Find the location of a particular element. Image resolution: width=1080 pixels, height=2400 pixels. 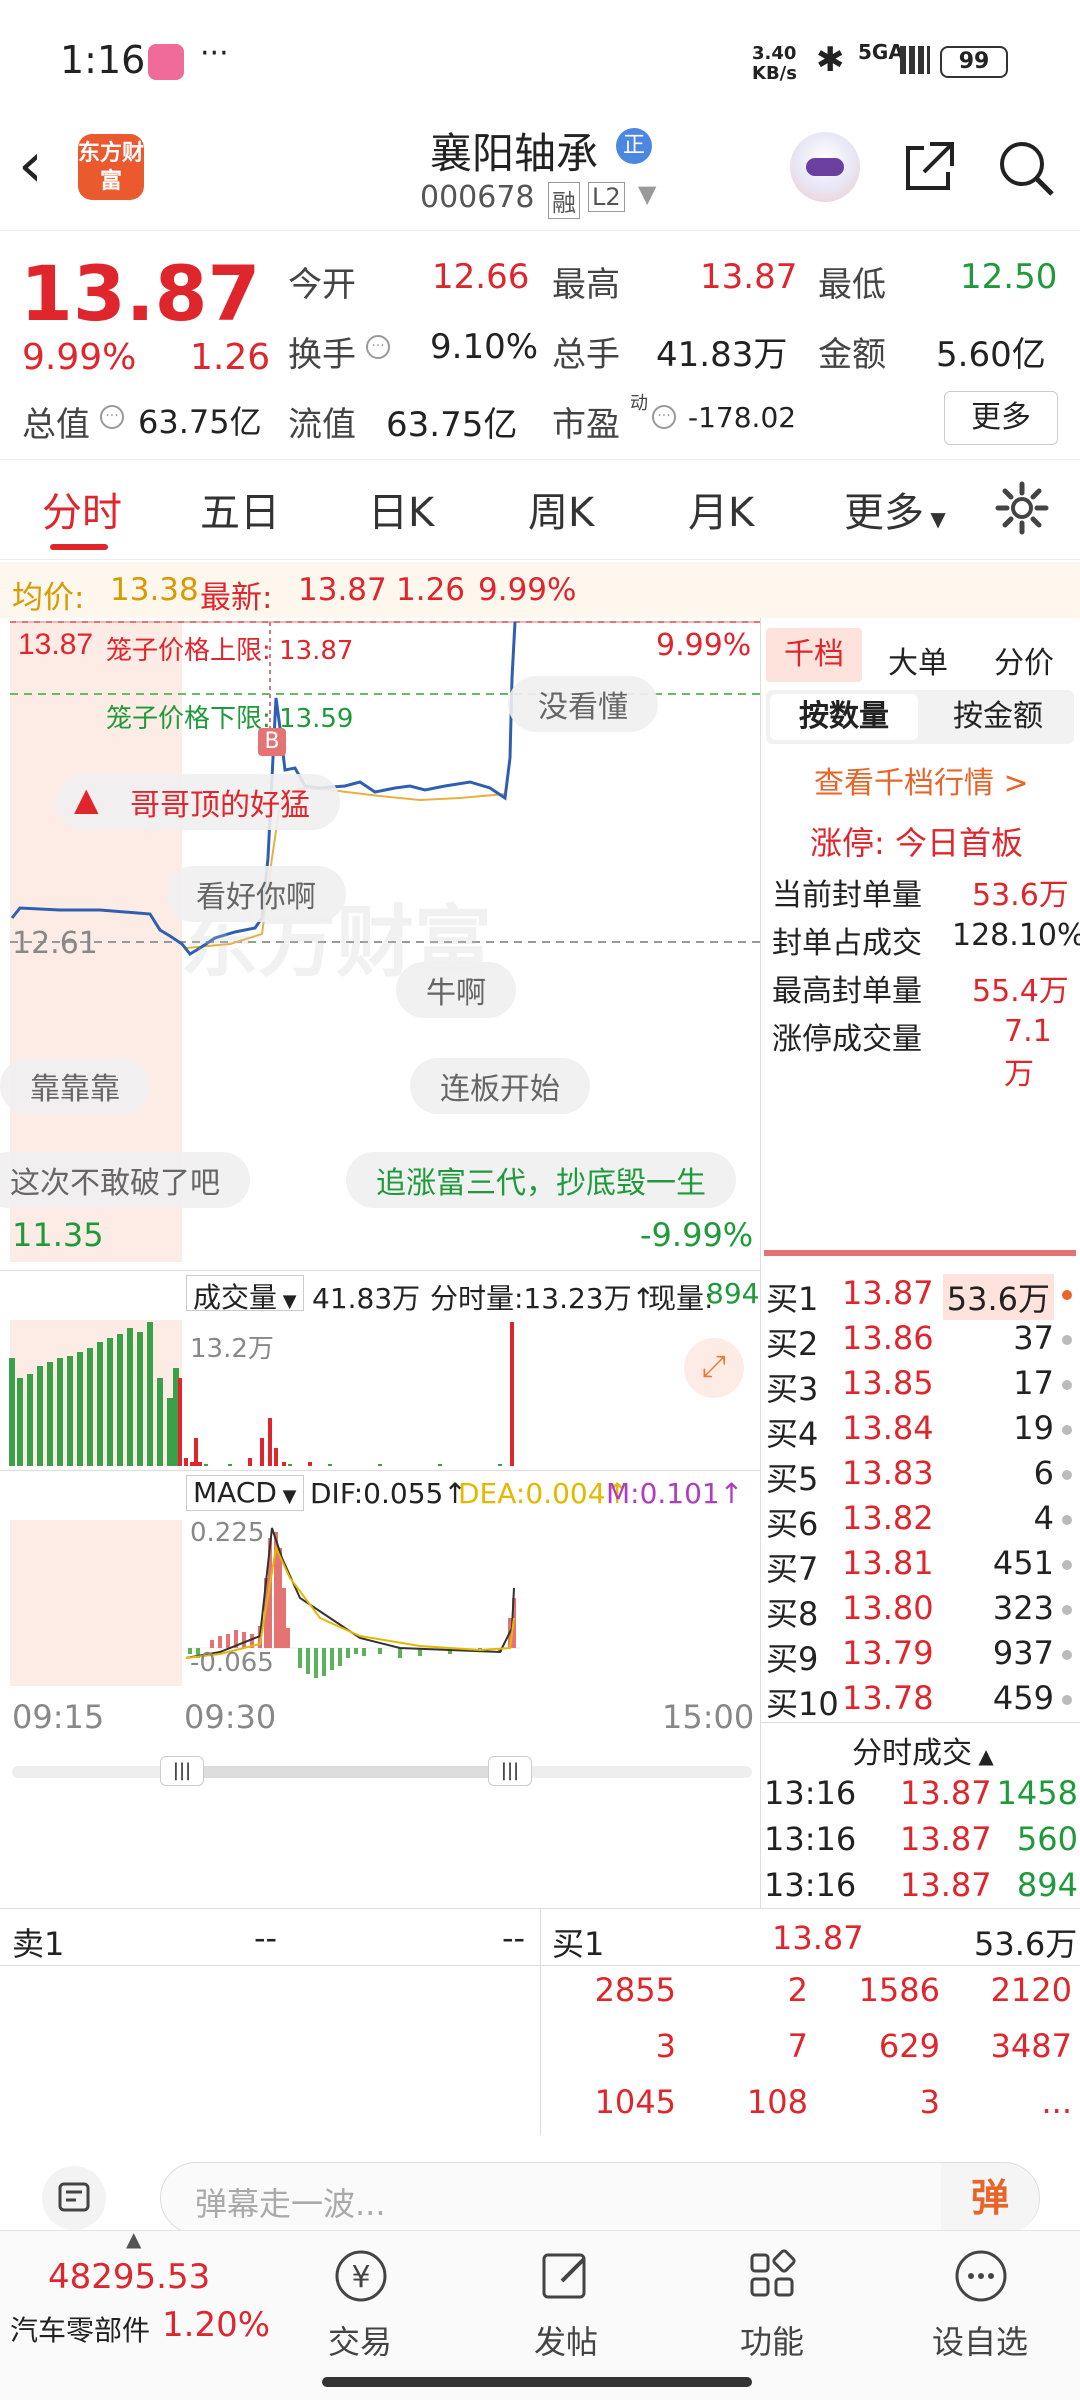

more-button: 更多 is located at coordinates (1001, 418).